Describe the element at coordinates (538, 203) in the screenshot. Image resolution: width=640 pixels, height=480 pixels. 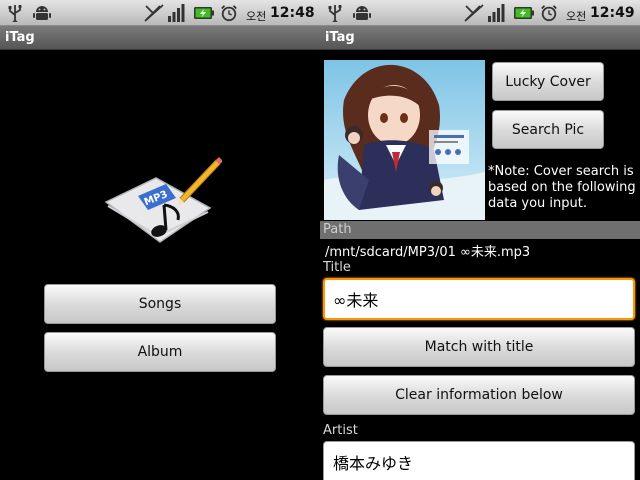
I see `note-line: data you input.` at that location.